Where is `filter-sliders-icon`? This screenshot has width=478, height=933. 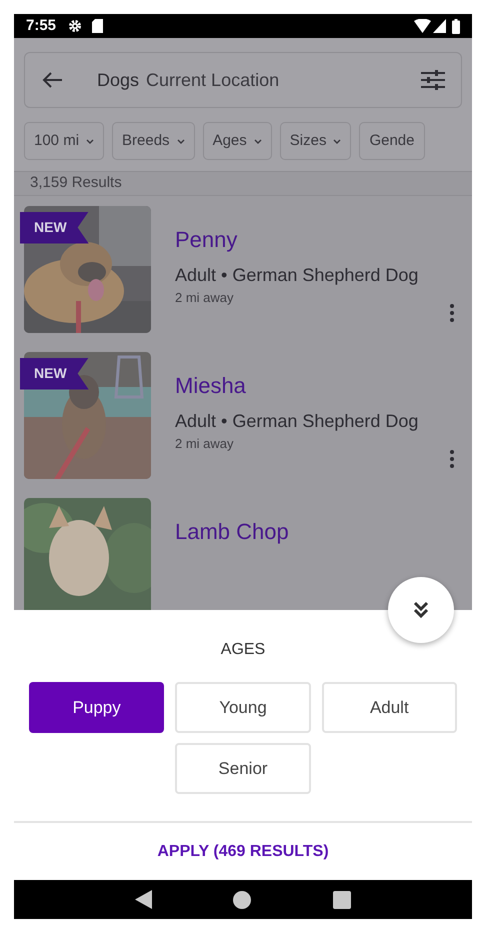
filter-sliders-icon is located at coordinates (433, 80).